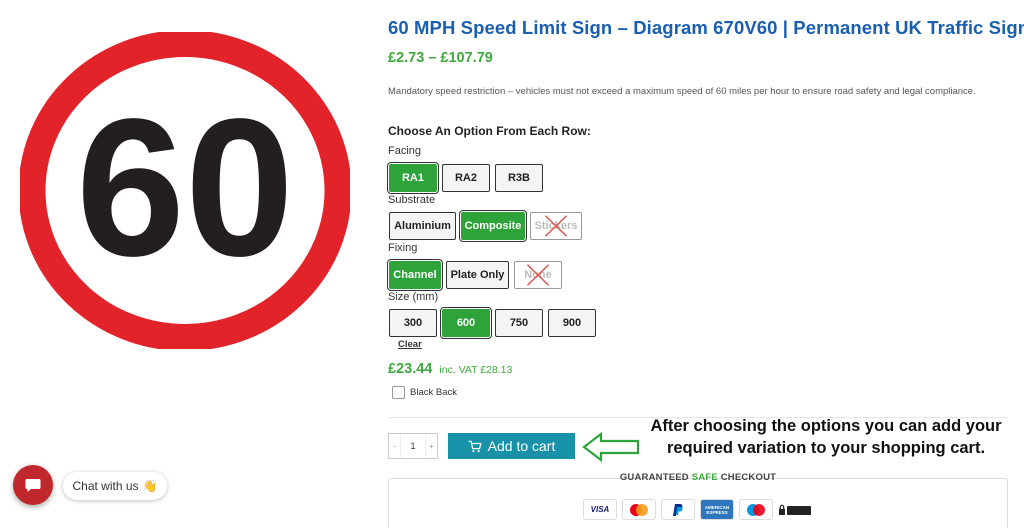 This screenshot has height=528, width=1024. I want to click on cart-icon, so click(474, 446).